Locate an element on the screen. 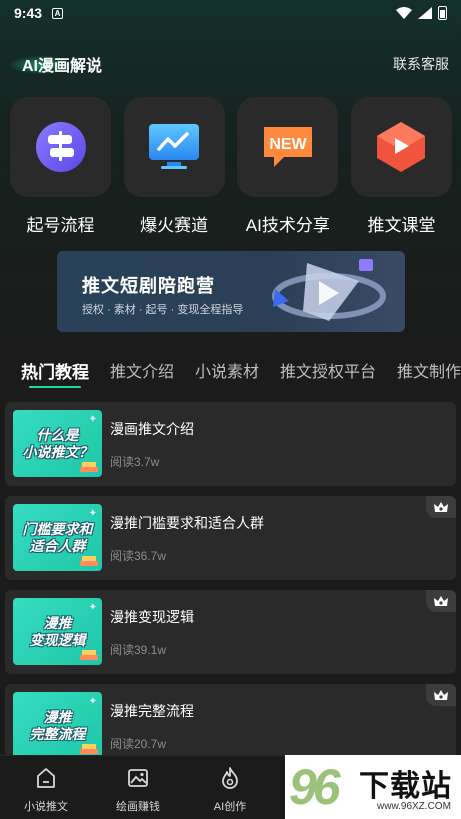  lesson-title: 漫推变现逻辑 is located at coordinates (152, 617).